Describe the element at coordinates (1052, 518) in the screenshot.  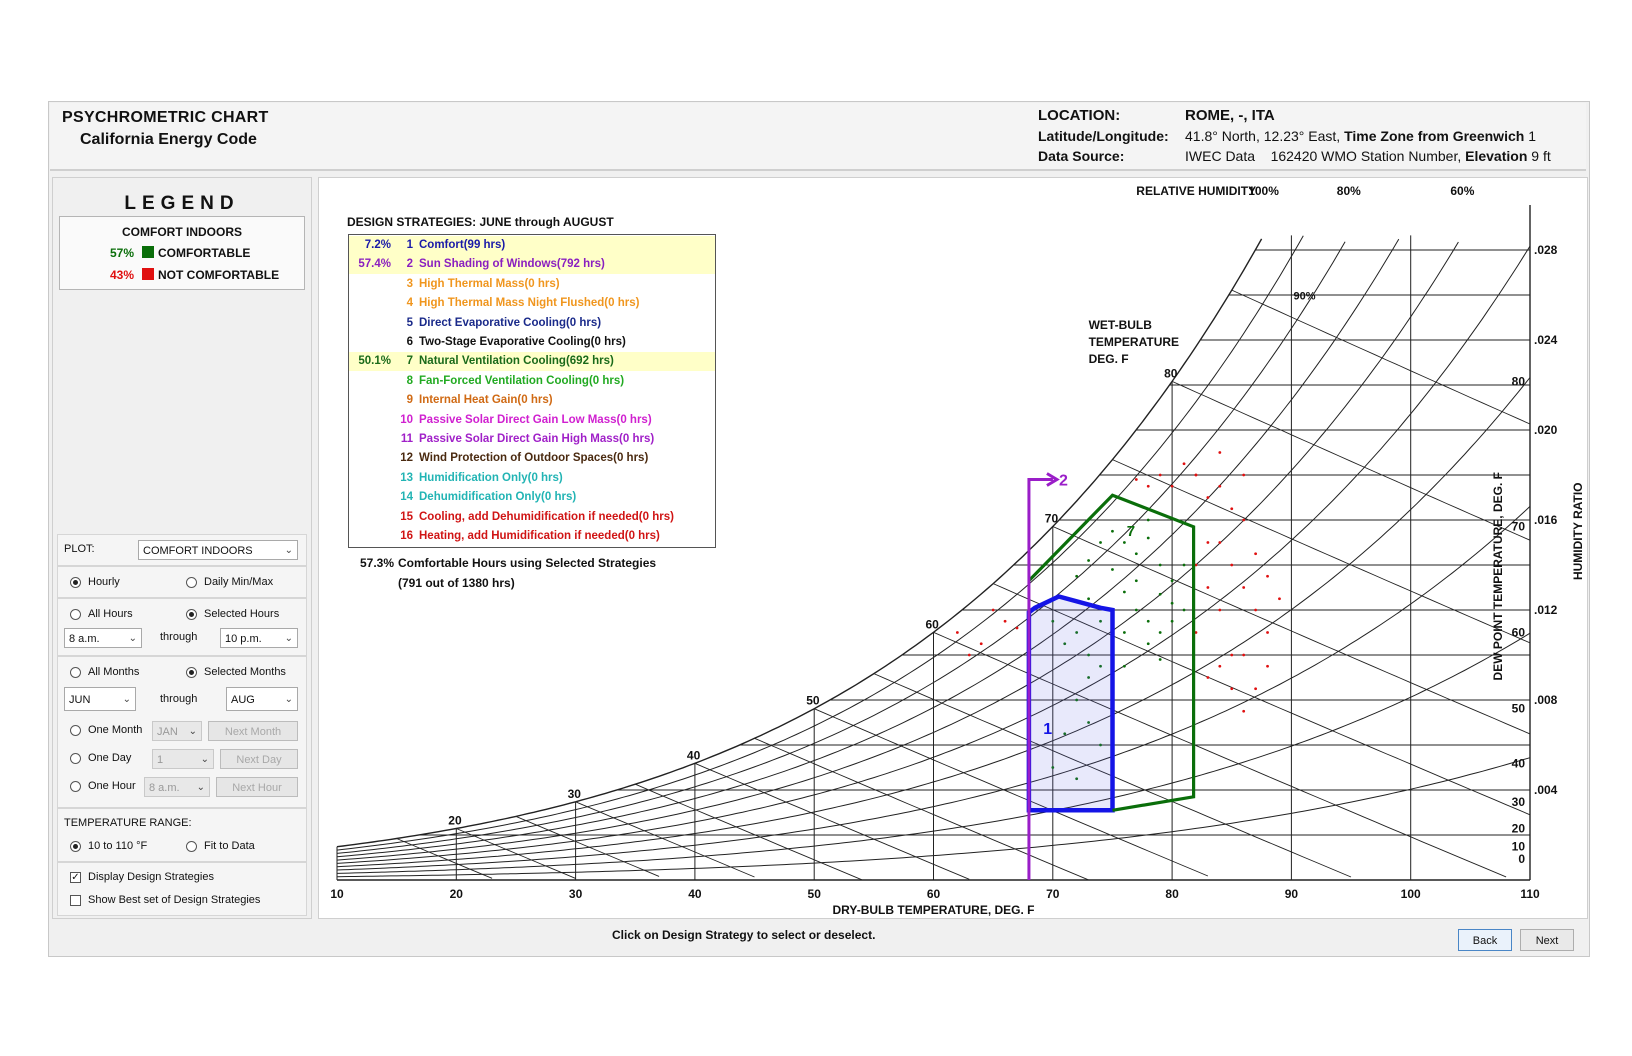
I see `wet-bulb-tick-label: 70` at that location.